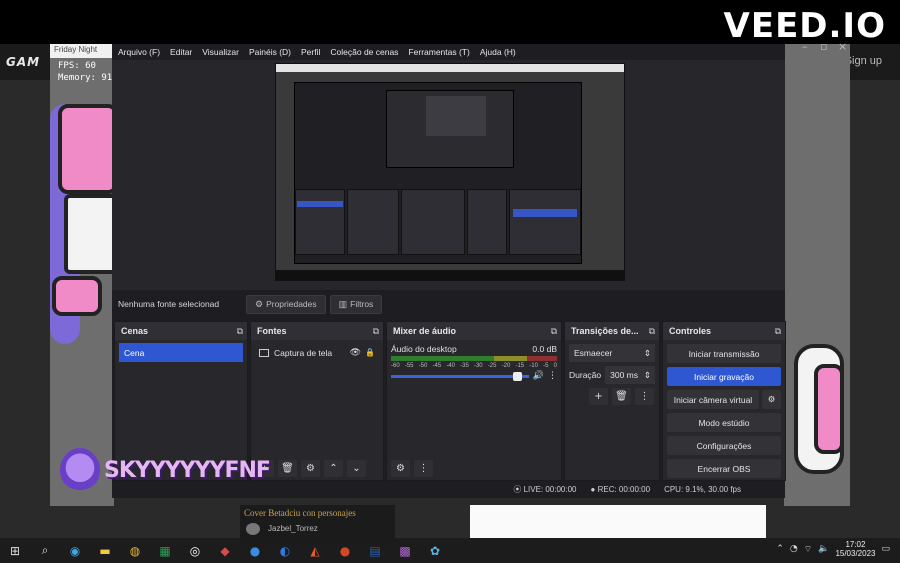 This screenshot has width=900, height=563. What do you see at coordinates (498, 52) in the screenshot?
I see `menu-ajuda: Ajuda (H)` at bounding box center [498, 52].